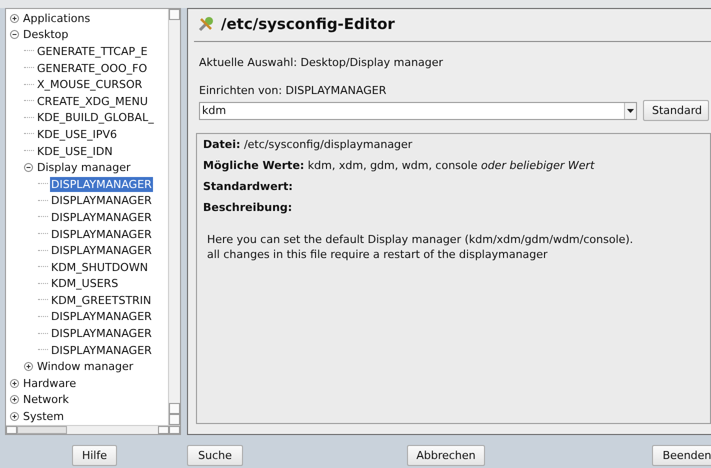 The width and height of the screenshot is (711, 468). I want to click on window-title: /etc/sysconfig-Editor, so click(308, 24).